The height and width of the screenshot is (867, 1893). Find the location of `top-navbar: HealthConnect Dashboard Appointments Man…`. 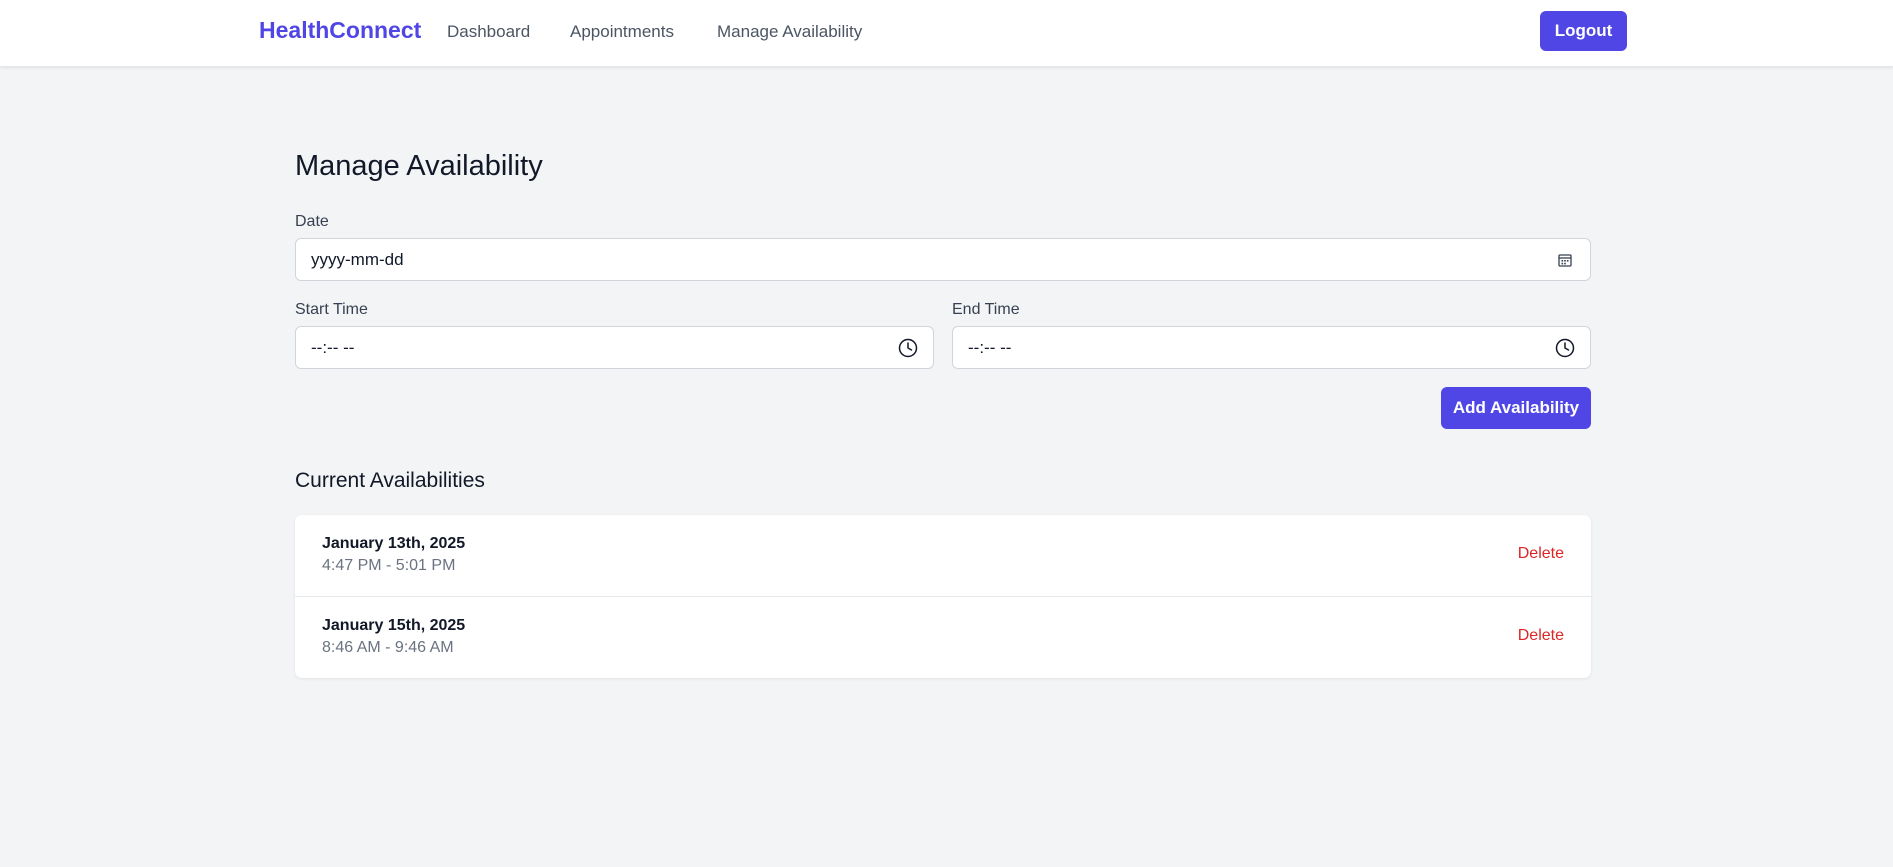

top-navbar: HealthConnect Dashboard Appointments Man… is located at coordinates (946, 33).